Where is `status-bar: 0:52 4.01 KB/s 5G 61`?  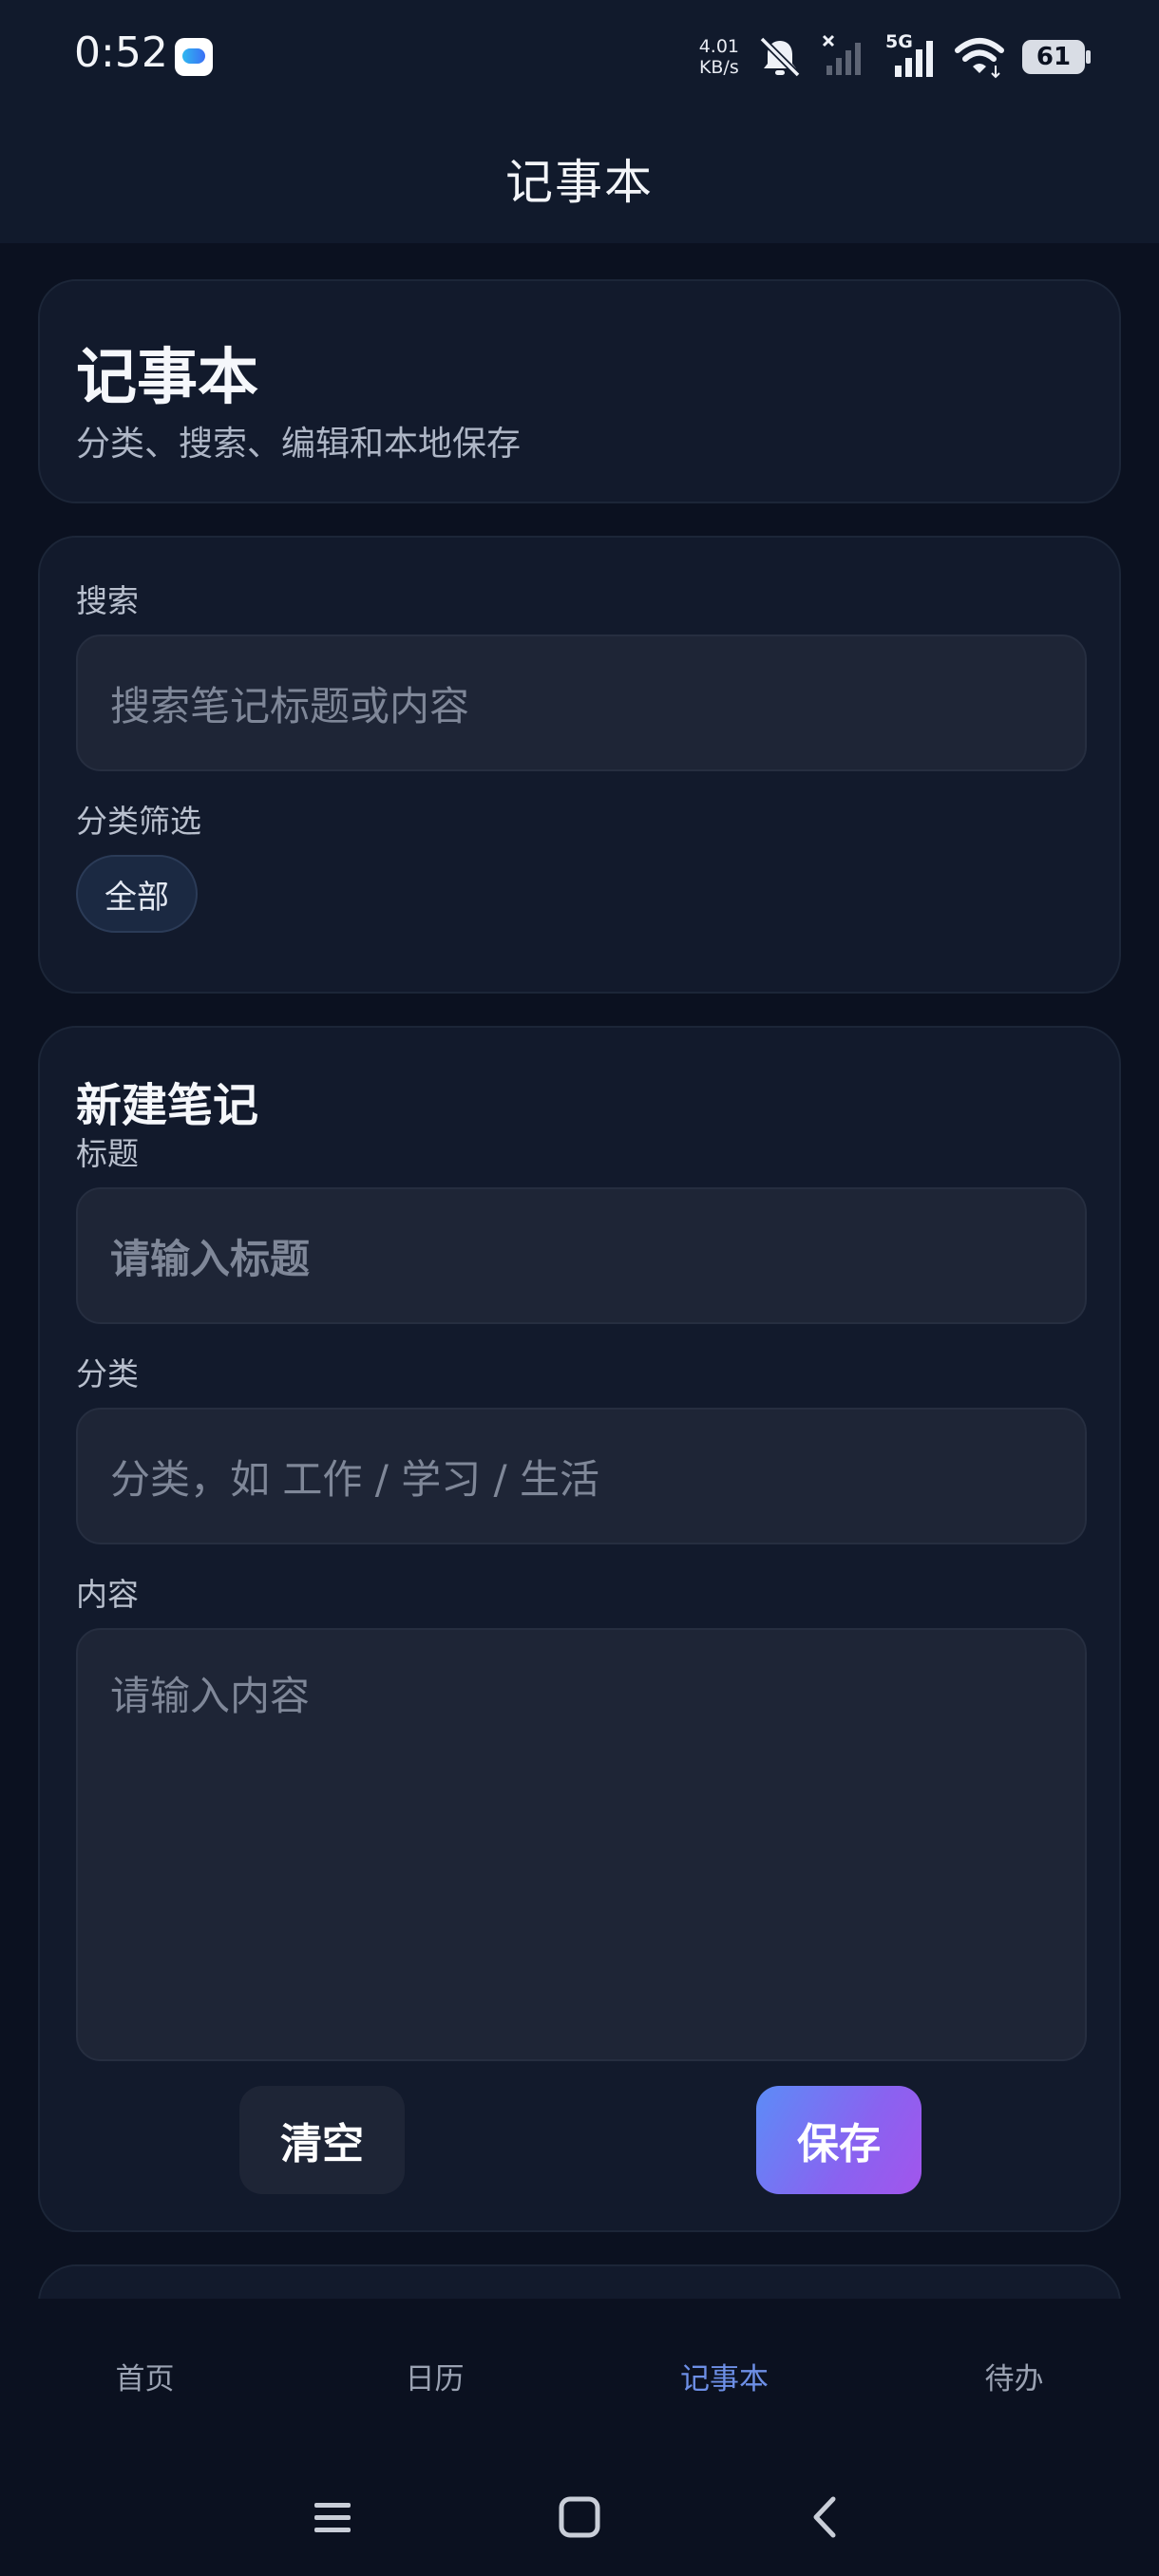
status-bar: 0:52 4.01 KB/s 5G 61 is located at coordinates (579, 57).